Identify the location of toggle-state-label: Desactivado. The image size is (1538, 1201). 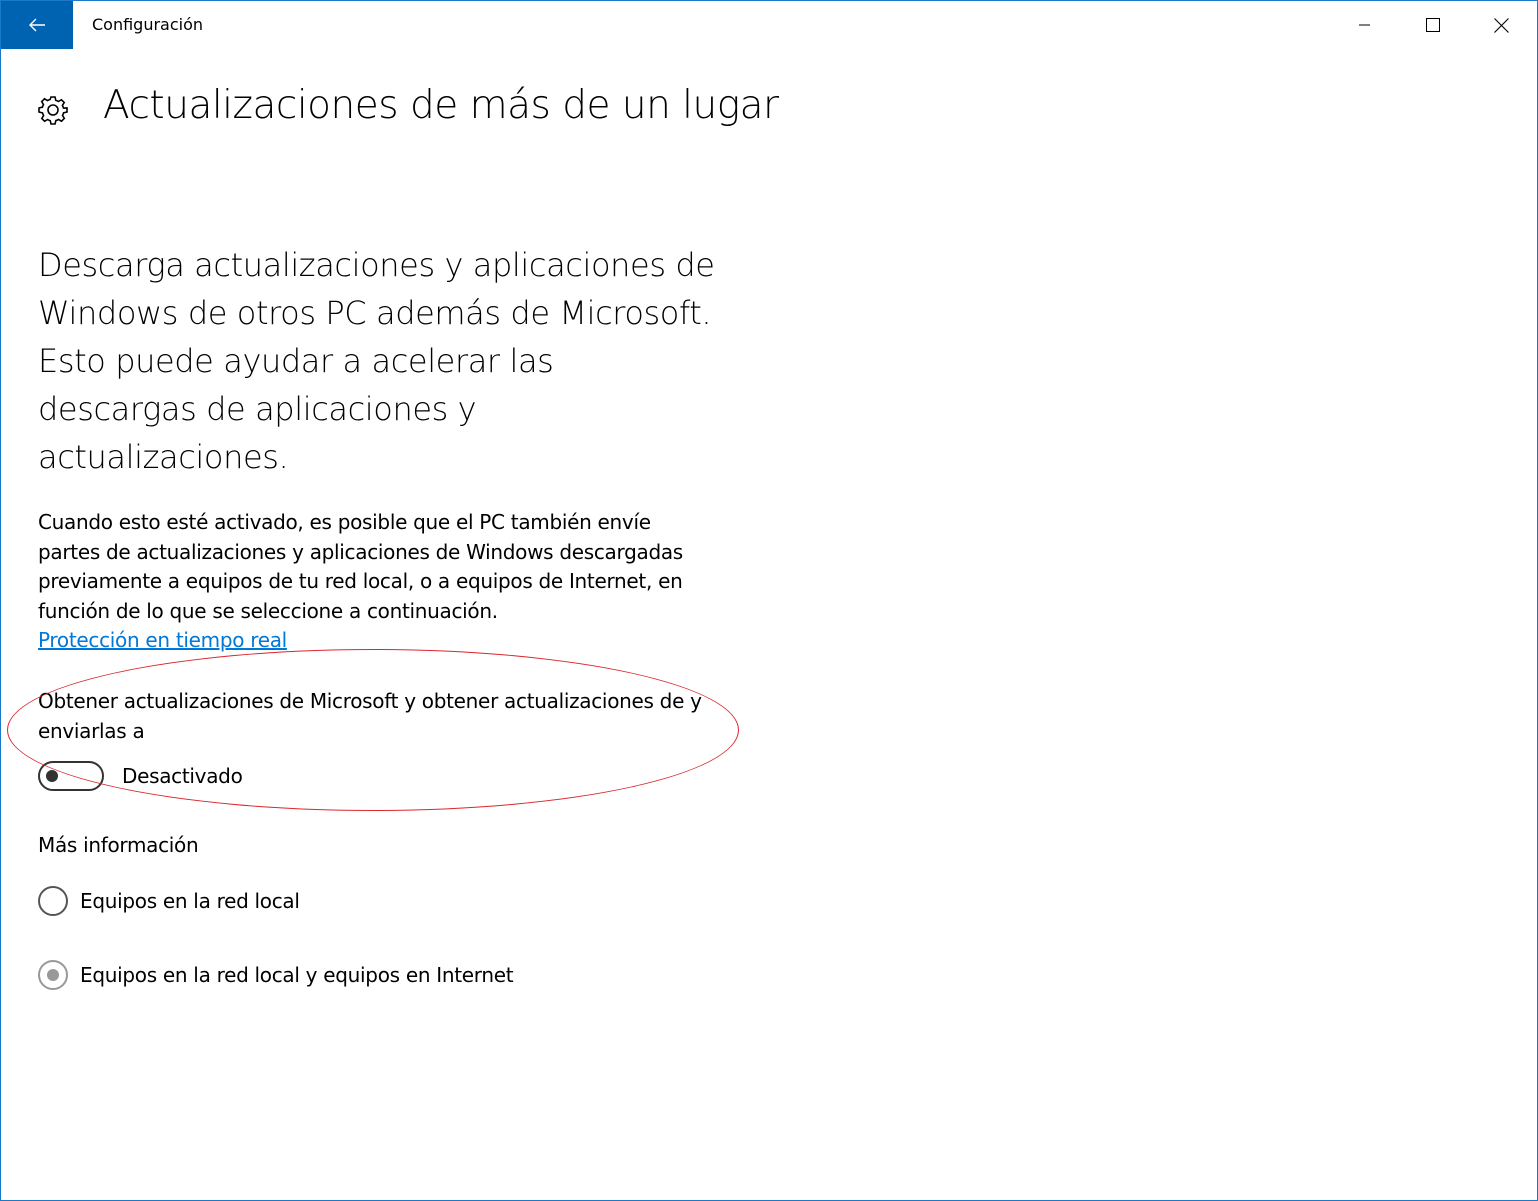
(182, 776).